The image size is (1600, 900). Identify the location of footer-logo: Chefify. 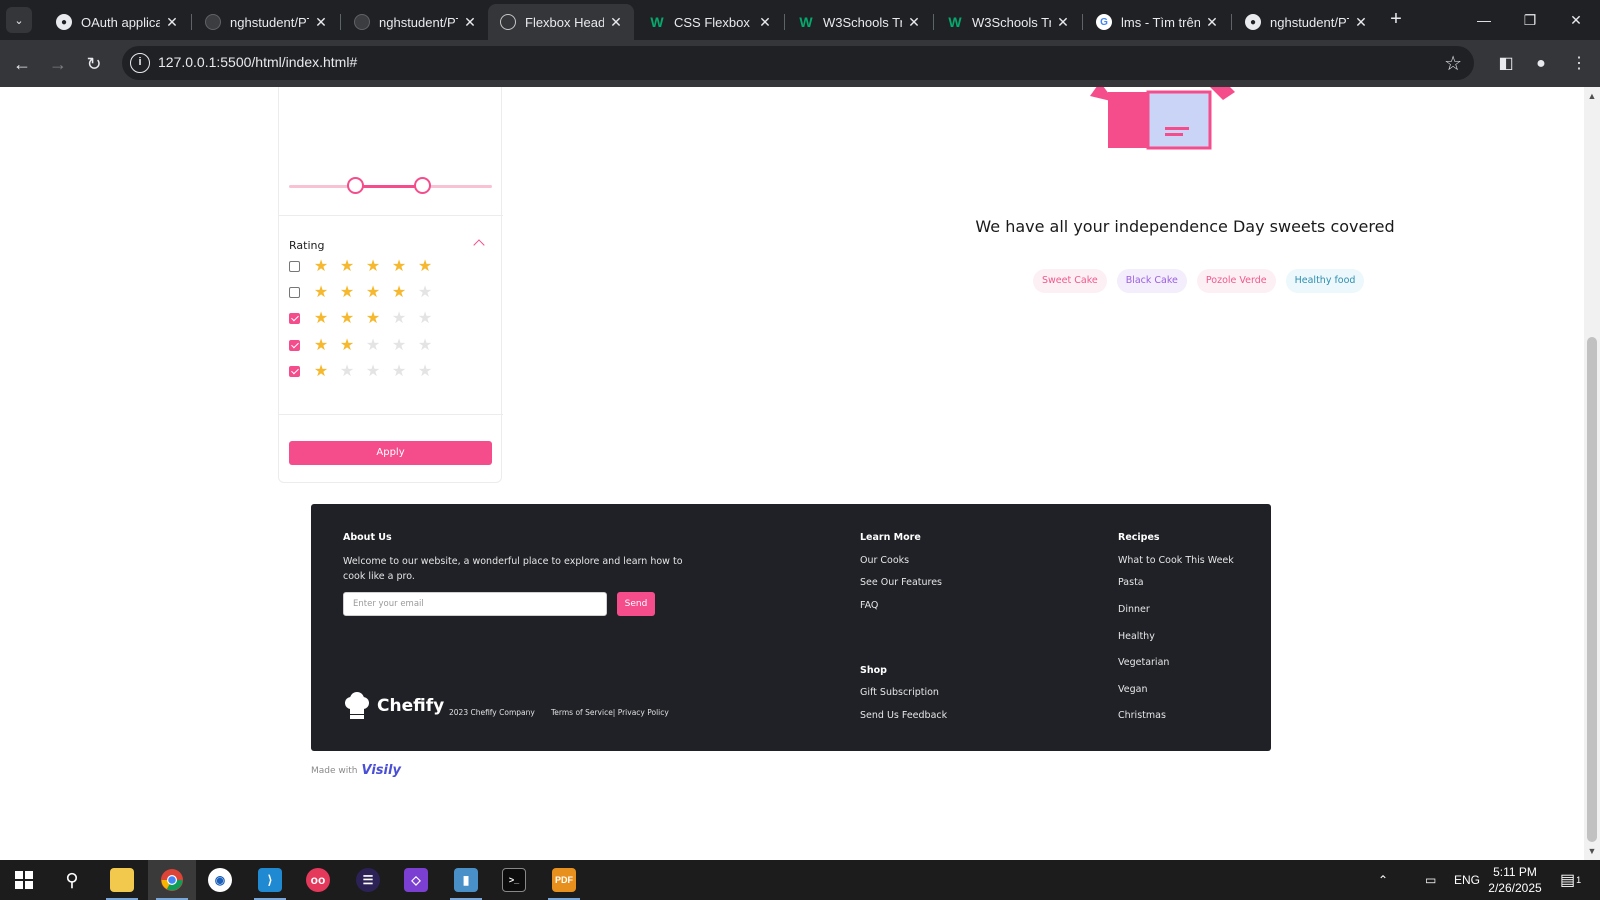
(393, 706).